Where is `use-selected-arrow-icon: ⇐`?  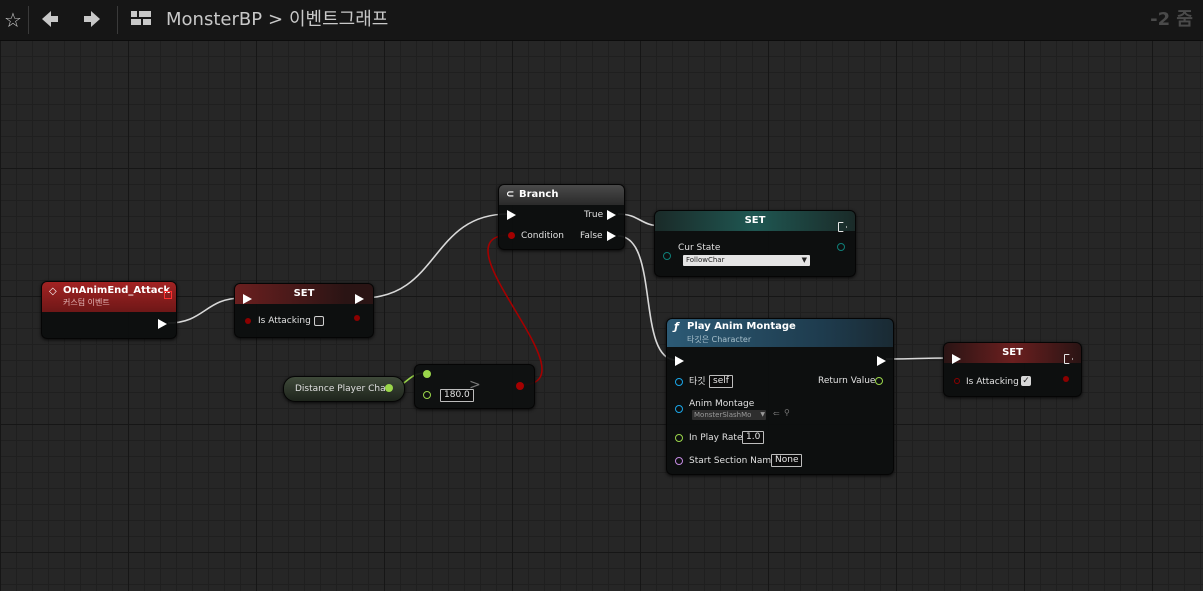 use-selected-arrow-icon: ⇐ is located at coordinates (776, 413).